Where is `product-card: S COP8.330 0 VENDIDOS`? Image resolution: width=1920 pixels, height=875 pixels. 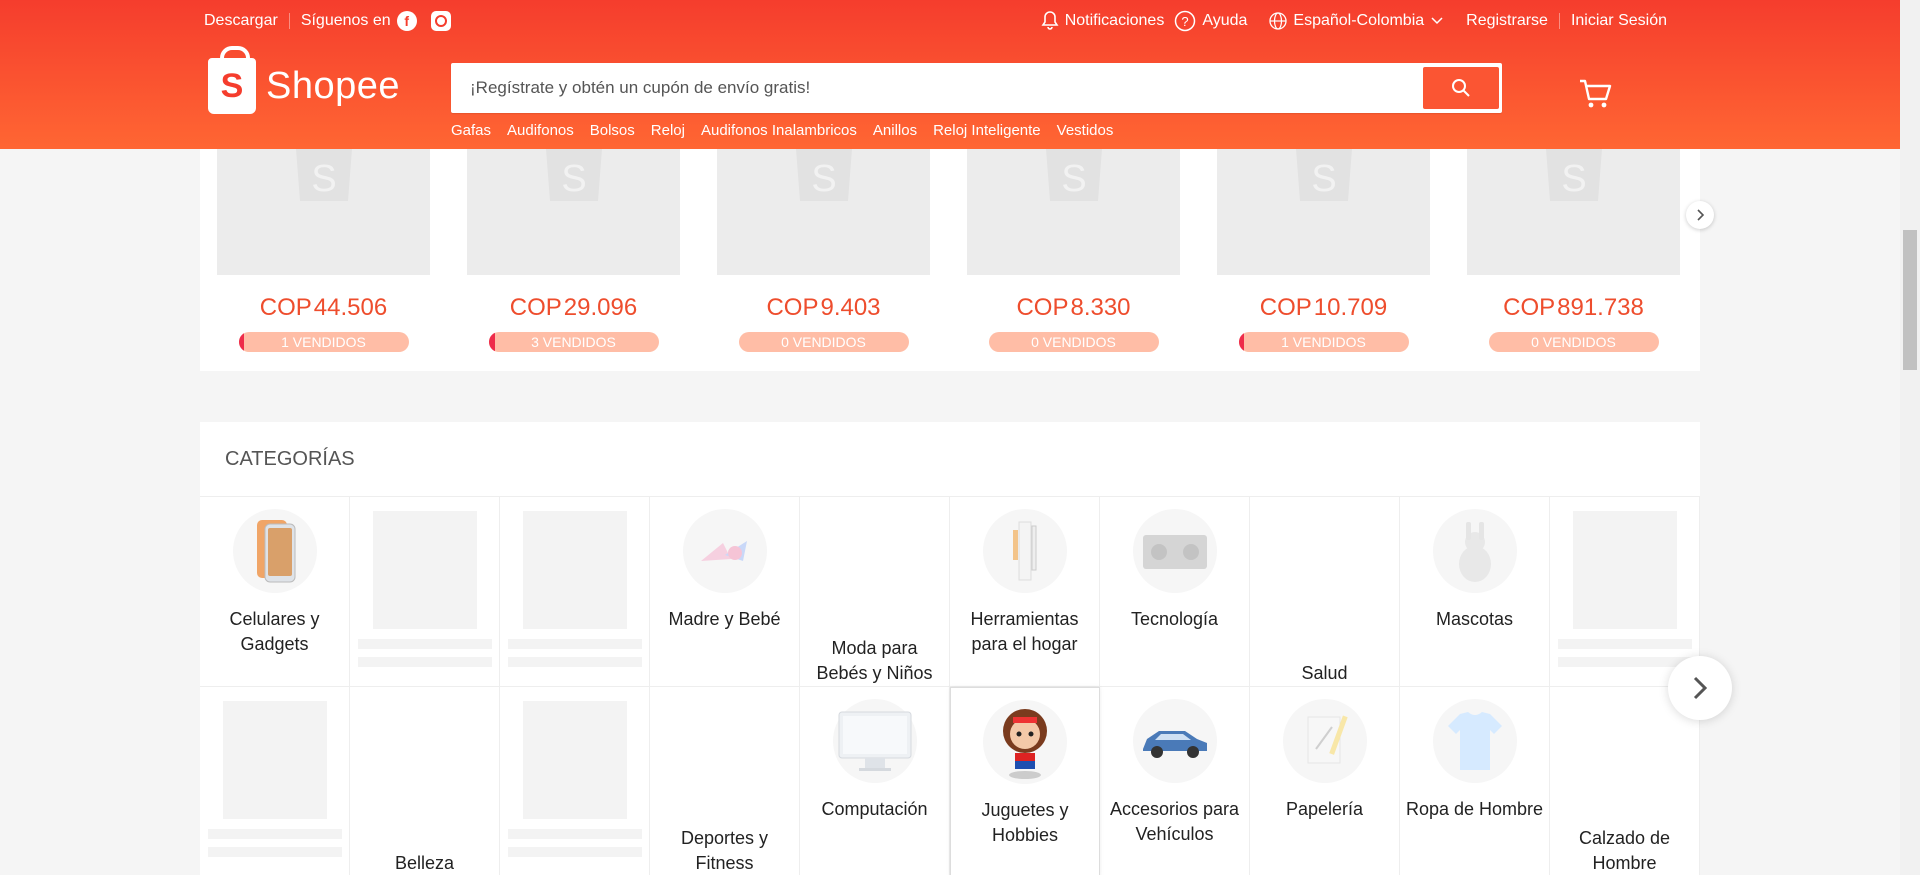 product-card: S COP8.330 0 VENDIDOS is located at coordinates (1073, 250).